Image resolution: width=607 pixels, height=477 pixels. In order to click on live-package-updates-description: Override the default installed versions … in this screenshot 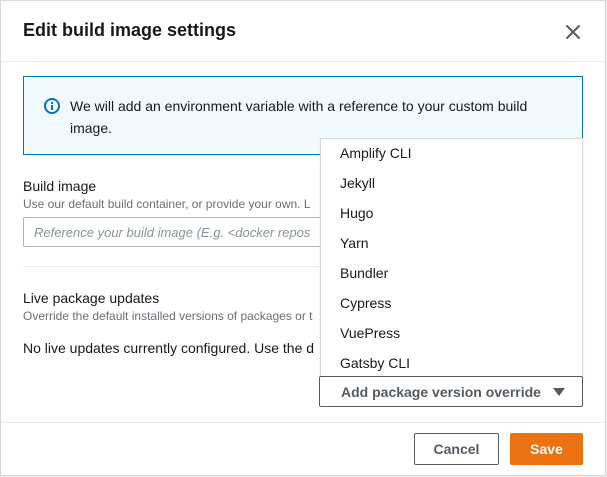, I will do `click(168, 316)`.